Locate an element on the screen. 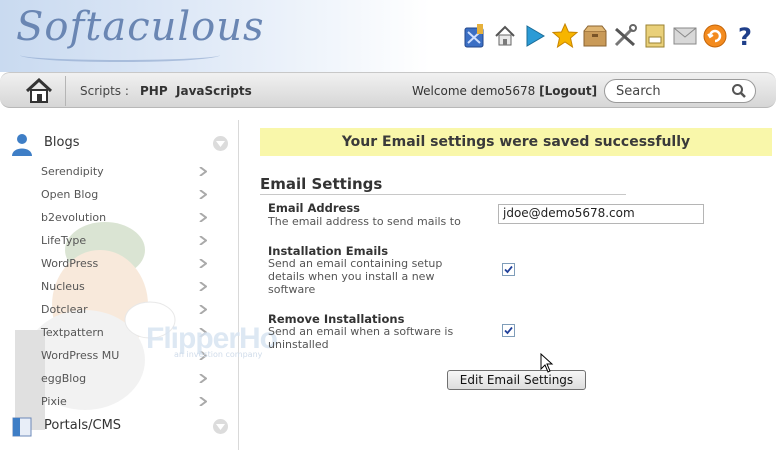 Image resolution: width=776 pixels, height=450 pixels. logo-swoosh is located at coordinates (120, 55).